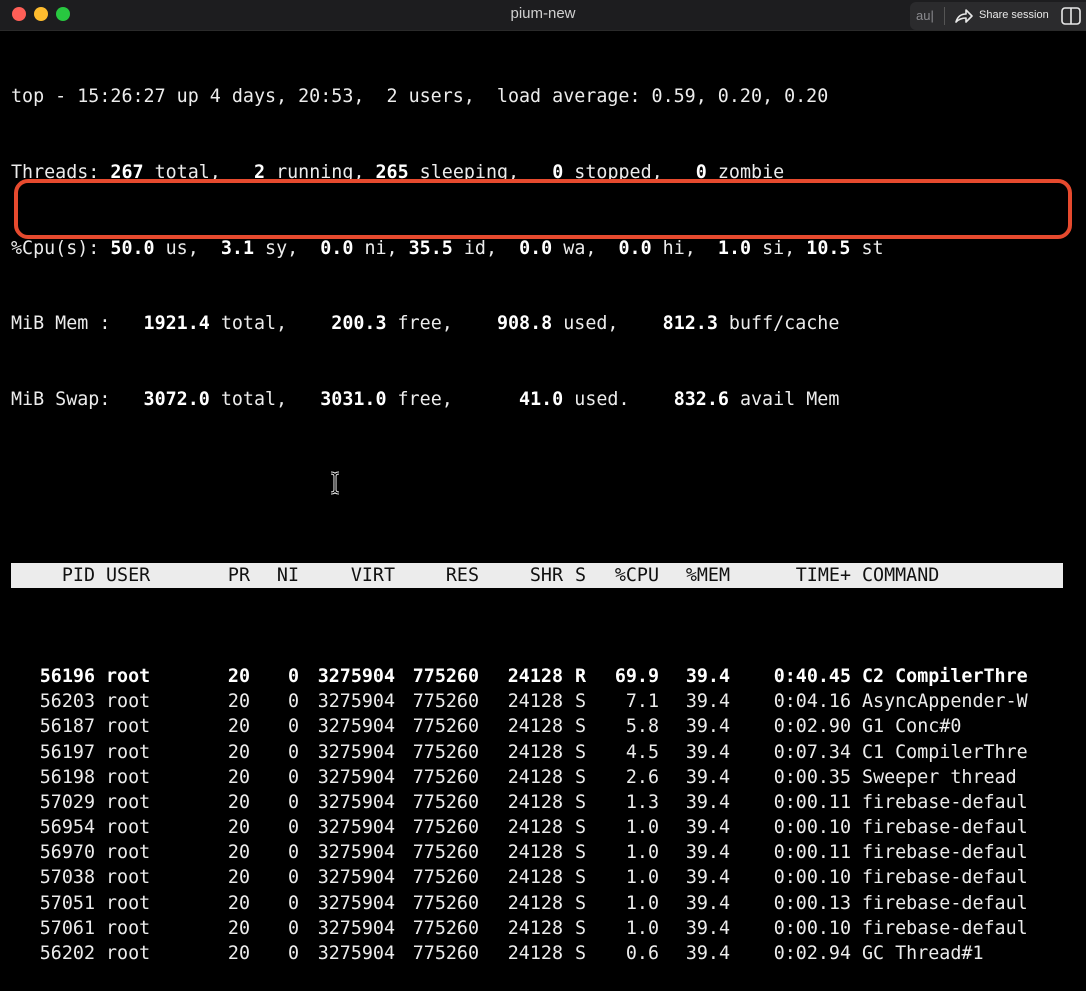  I want to click on mem-label: MiB Mem :, so click(77, 324).